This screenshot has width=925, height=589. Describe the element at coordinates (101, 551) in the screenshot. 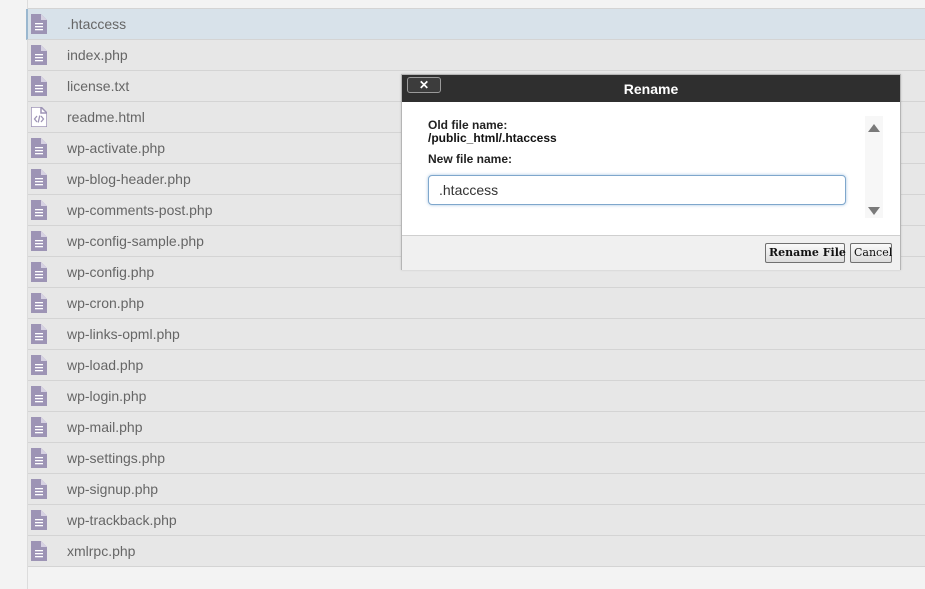

I see `file-name: xmlrpc.php` at that location.